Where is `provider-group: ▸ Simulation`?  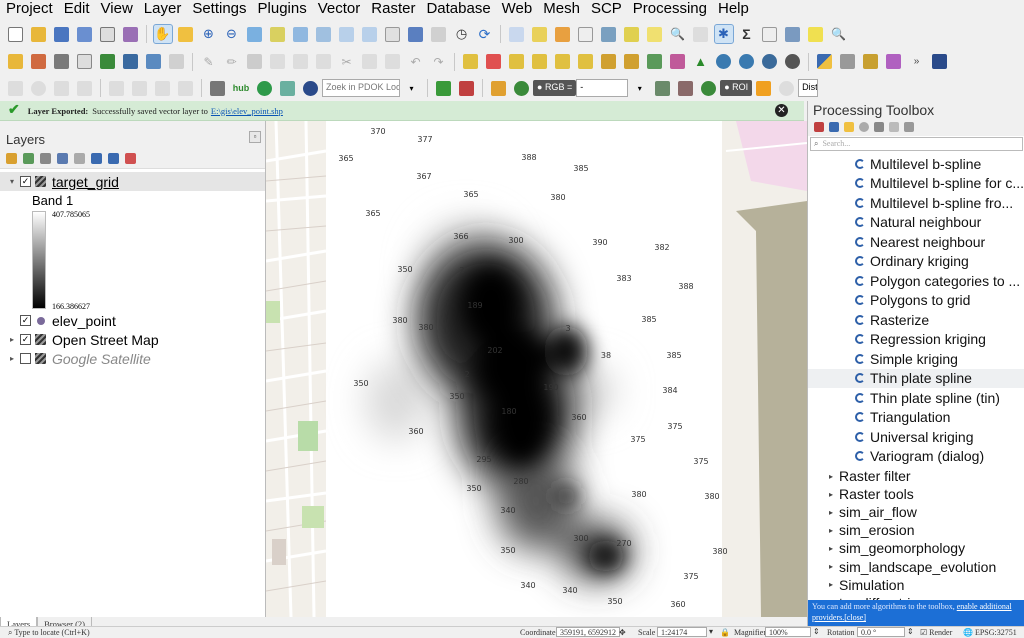
provider-group: ▸ Simulation is located at coordinates (916, 585).